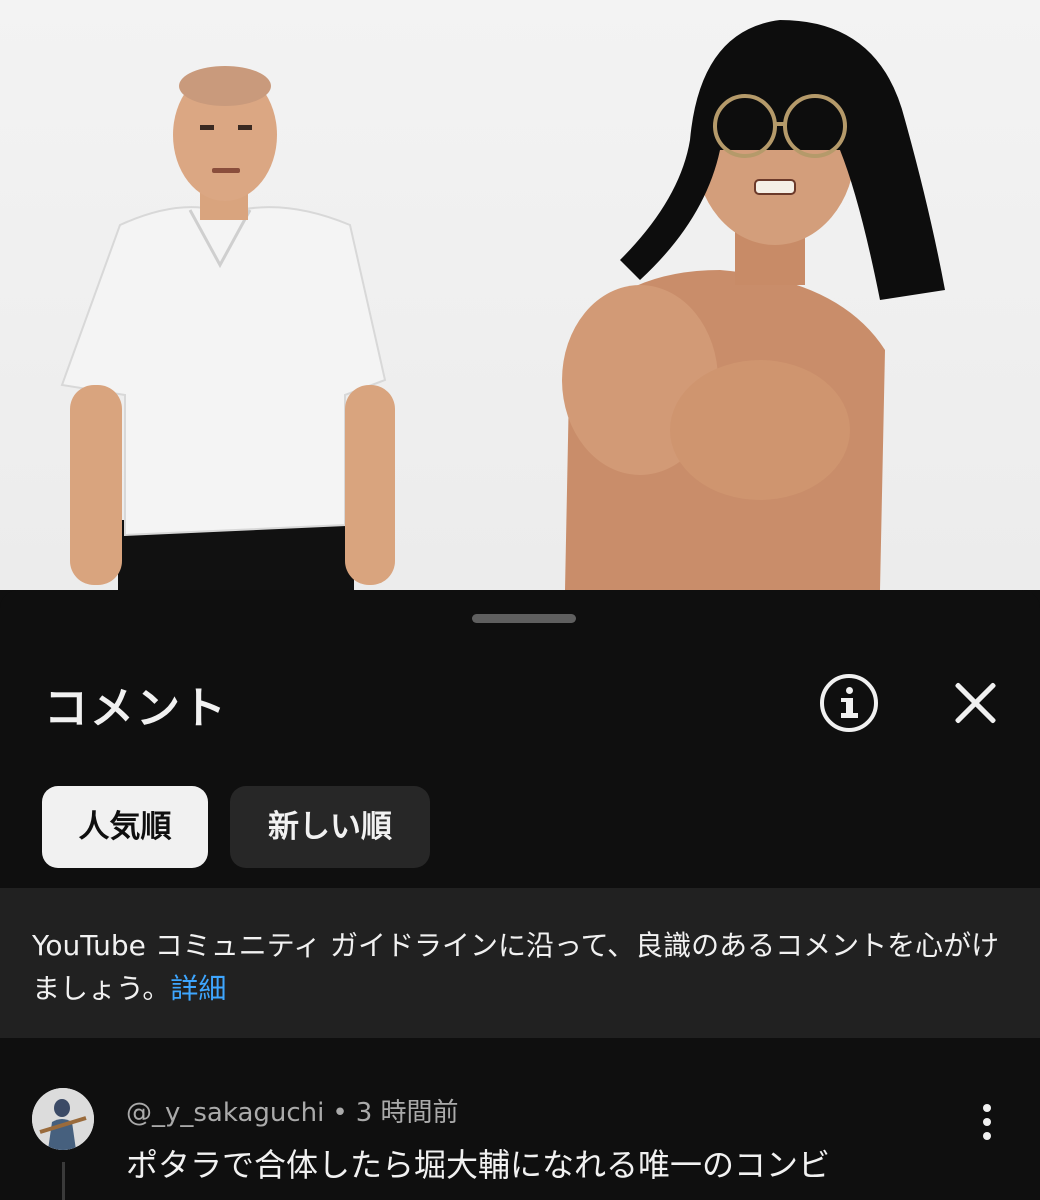 This screenshot has height=1200, width=1040. I want to click on comment-time: 3 時間前, so click(407, 1113).